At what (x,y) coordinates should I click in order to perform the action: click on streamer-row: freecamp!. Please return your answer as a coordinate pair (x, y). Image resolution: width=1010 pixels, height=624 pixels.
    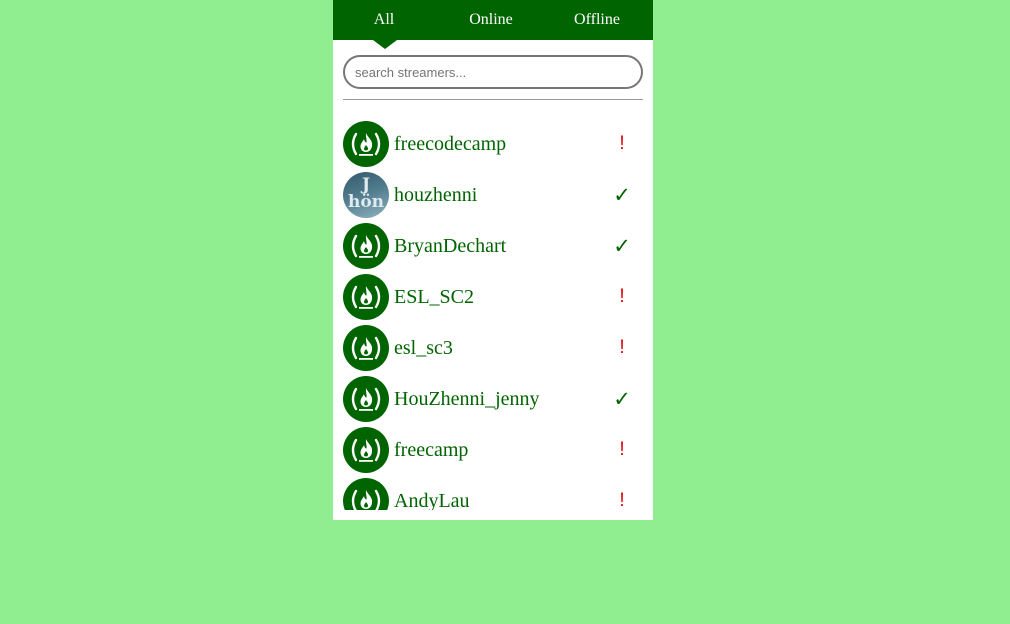
    Looking at the image, I should click on (493, 451).